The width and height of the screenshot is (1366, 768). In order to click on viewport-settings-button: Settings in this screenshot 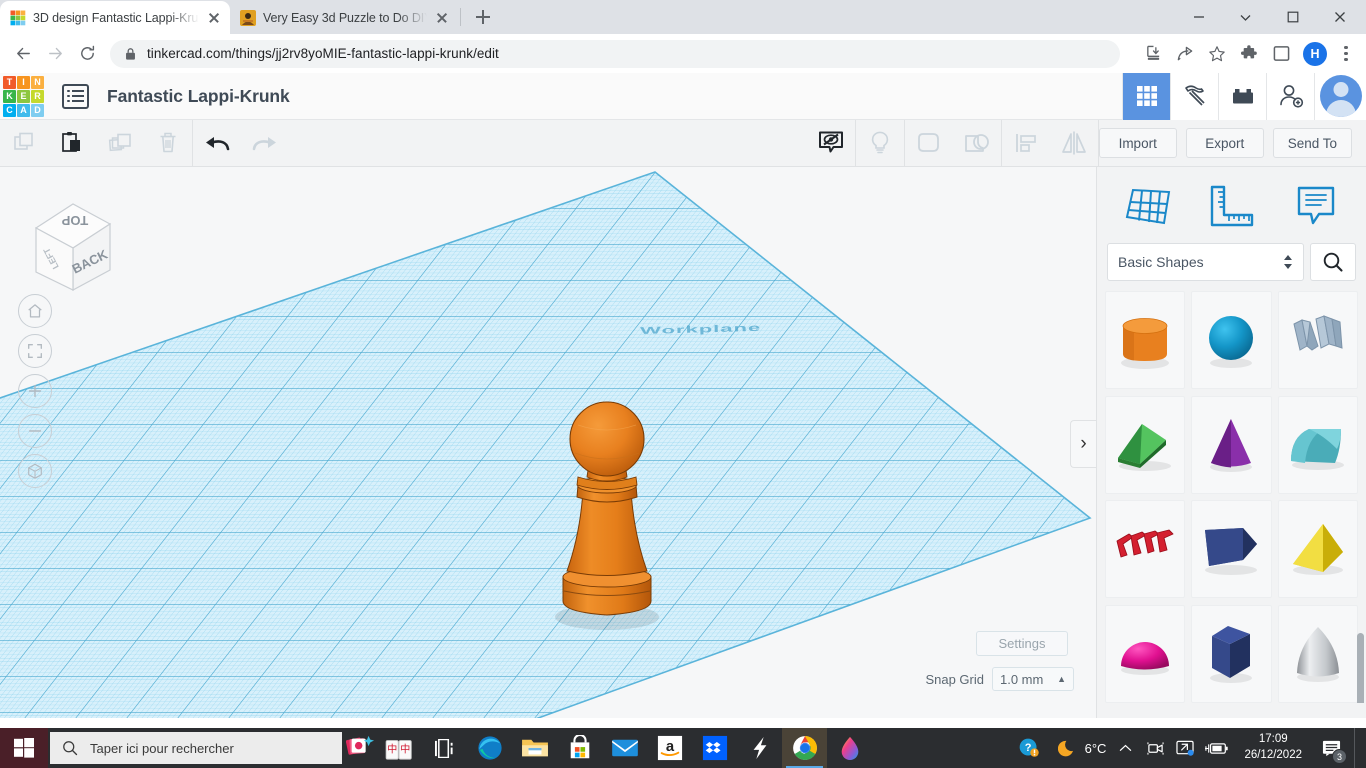, I will do `click(1022, 643)`.